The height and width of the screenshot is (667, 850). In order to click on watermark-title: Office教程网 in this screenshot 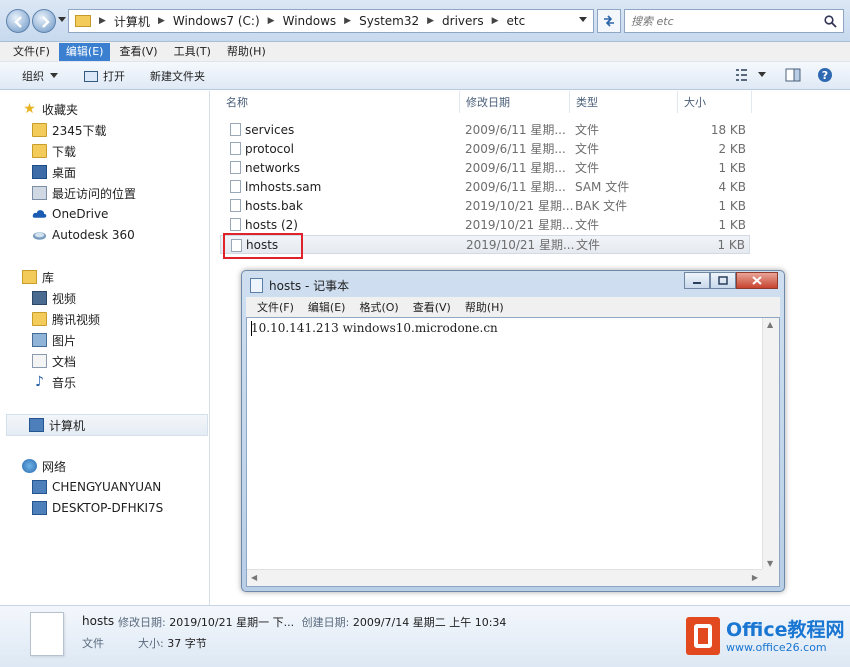, I will do `click(785, 629)`.